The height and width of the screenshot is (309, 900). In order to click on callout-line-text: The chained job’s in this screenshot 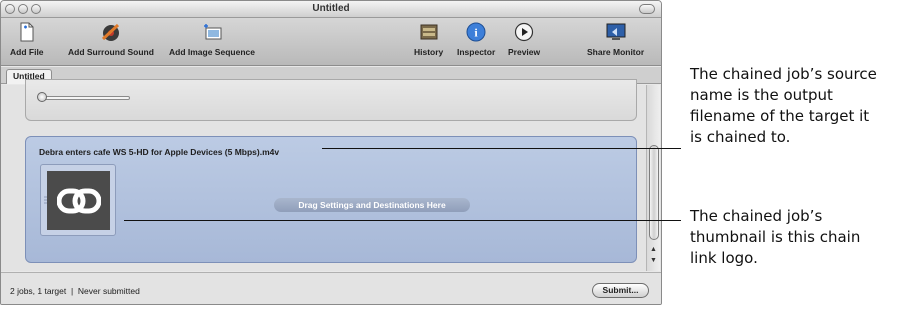, I will do `click(756, 216)`.